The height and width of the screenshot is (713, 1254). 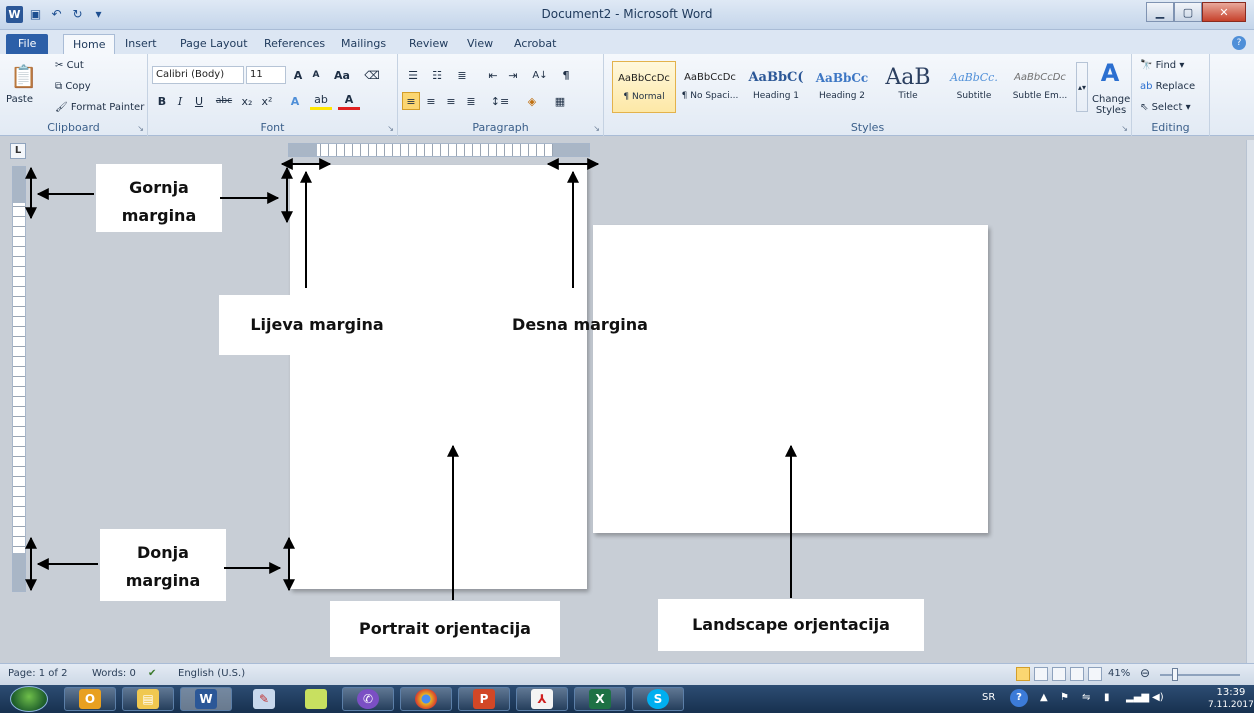 What do you see at coordinates (148, 699) in the screenshot?
I see `taskbar-explorer: ▤` at bounding box center [148, 699].